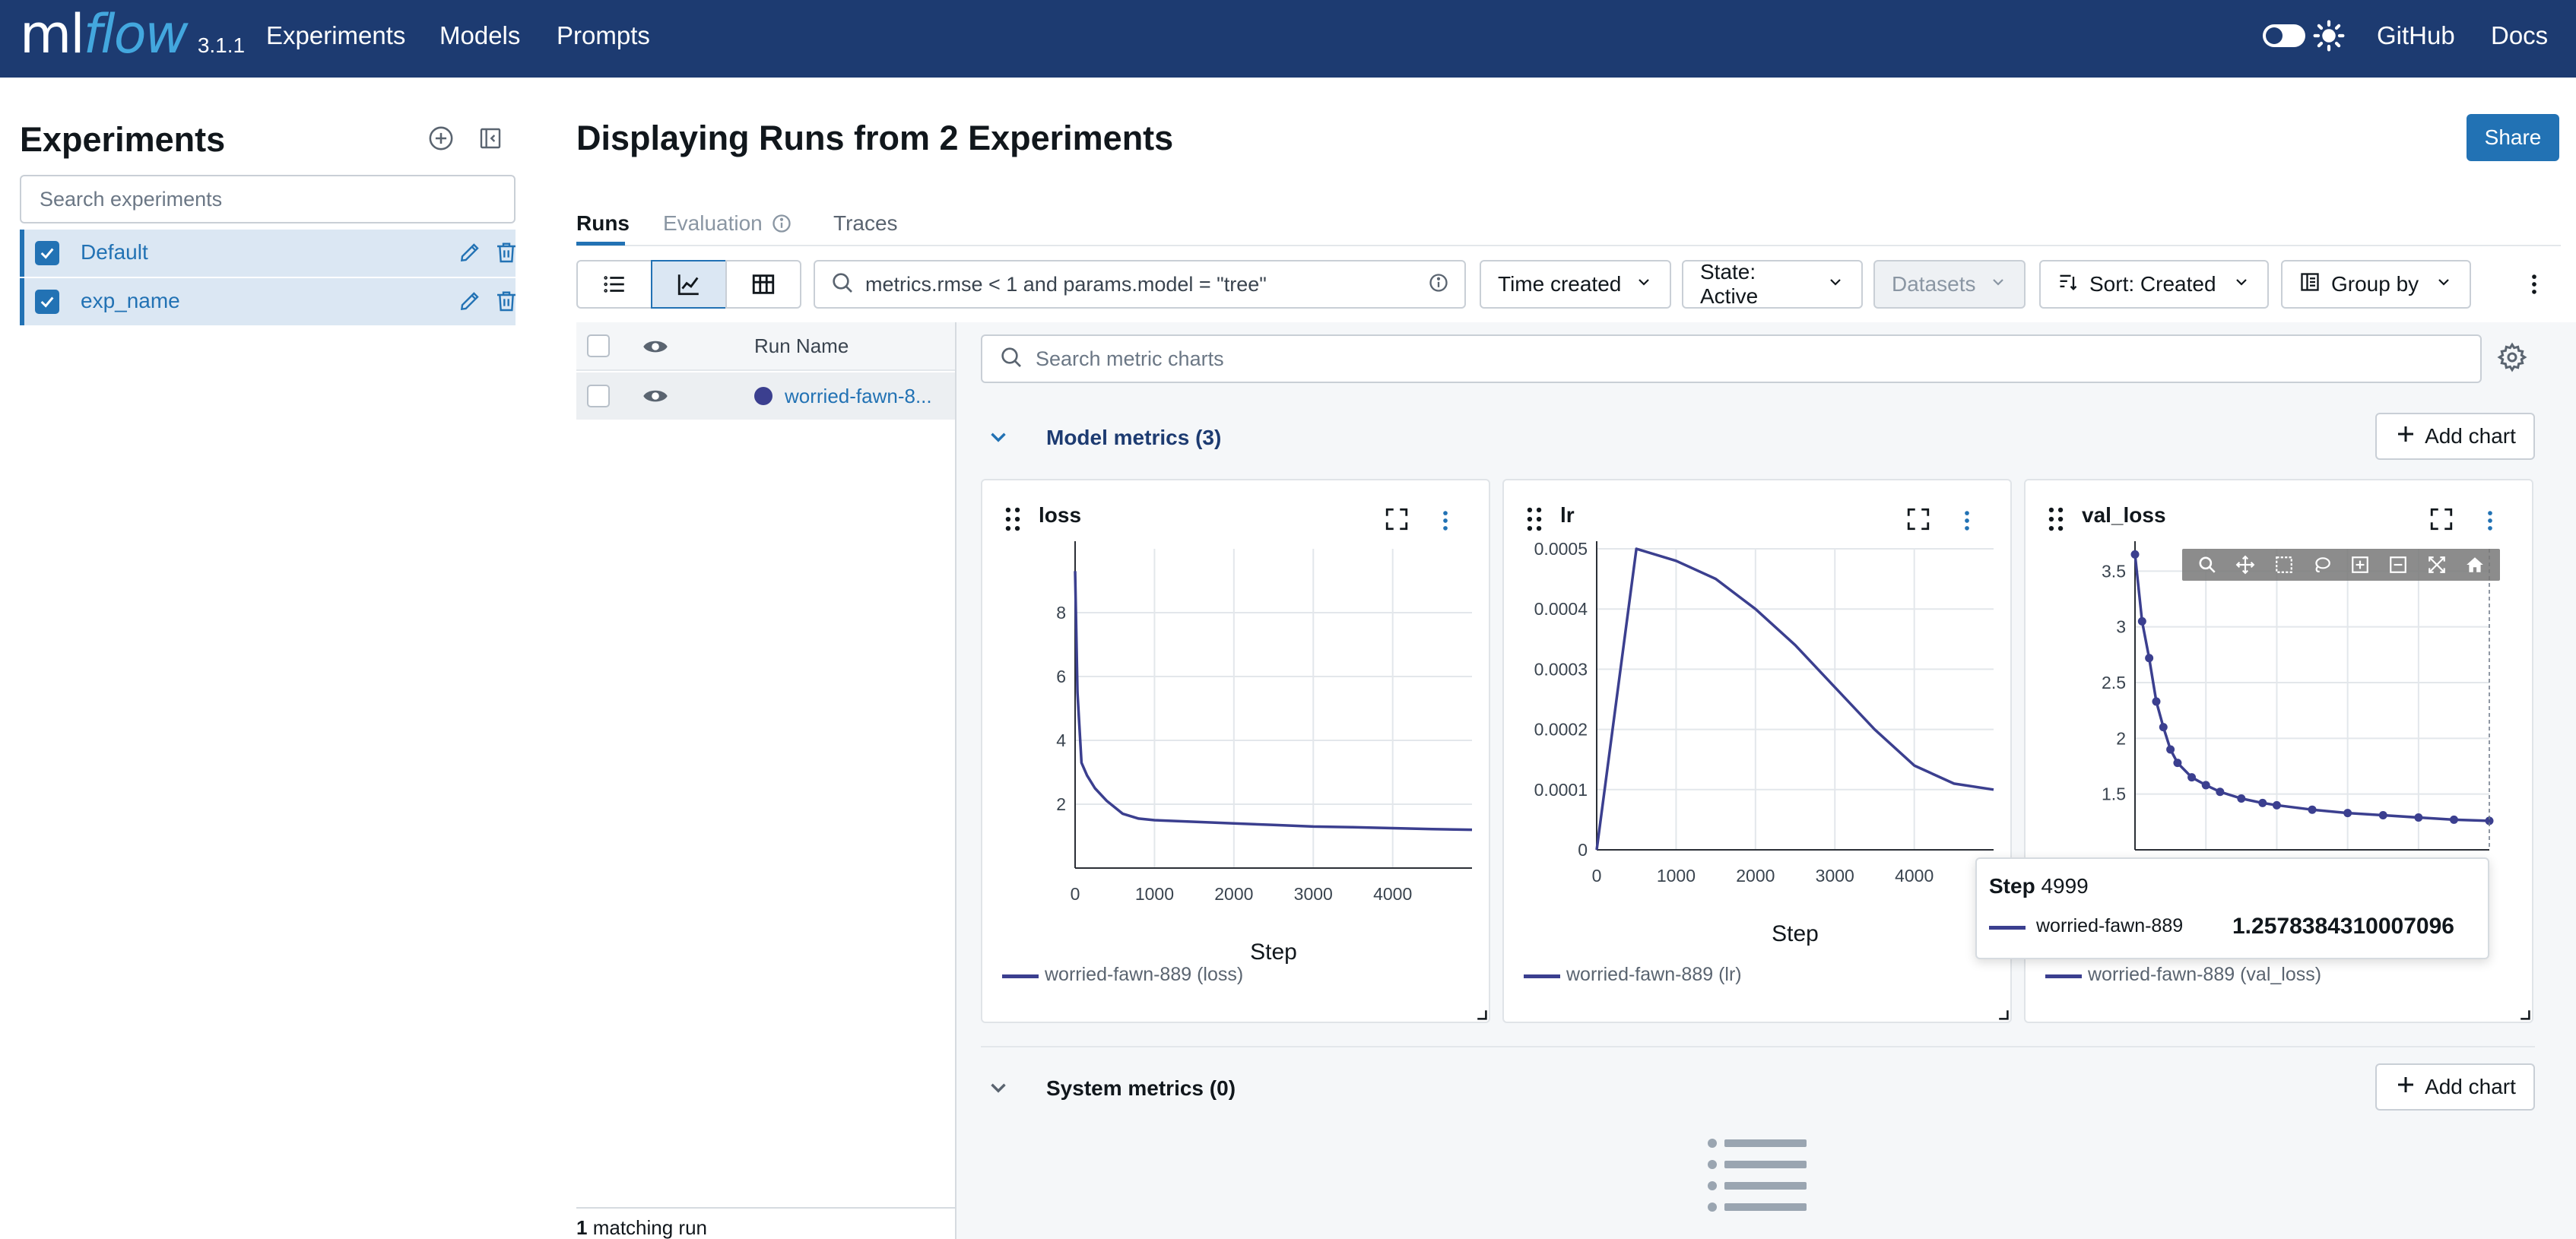 The width and height of the screenshot is (2576, 1239). What do you see at coordinates (441, 139) in the screenshot?
I see `add-experiment-icon` at bounding box center [441, 139].